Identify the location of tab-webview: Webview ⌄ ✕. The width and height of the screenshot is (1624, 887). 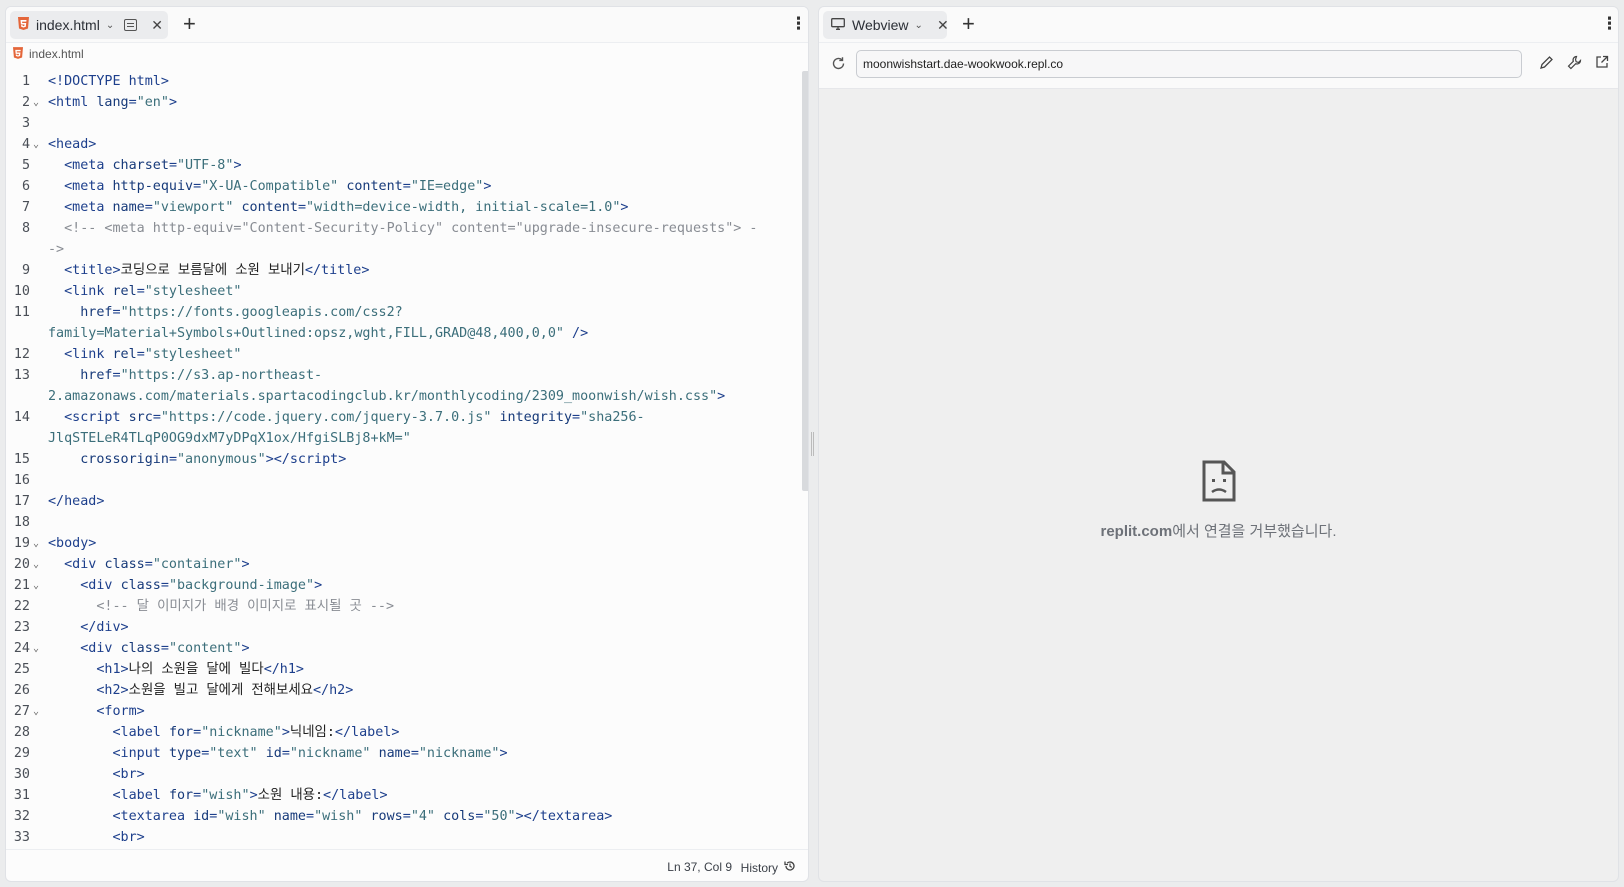
(886, 25).